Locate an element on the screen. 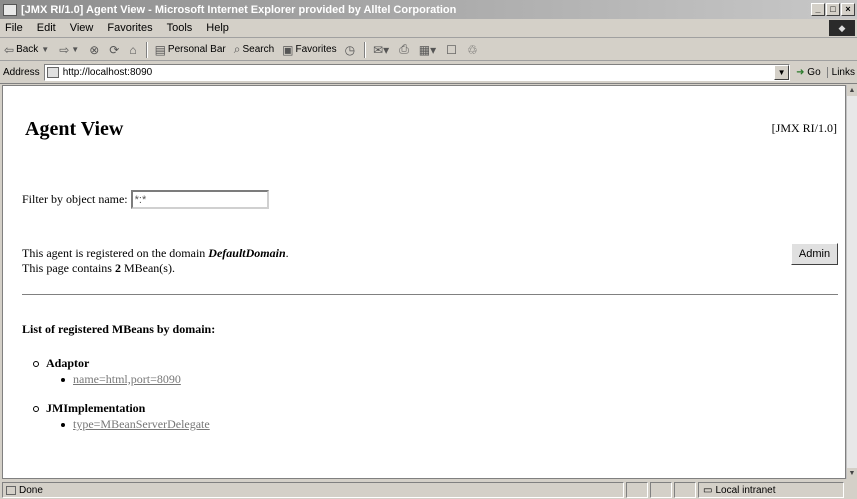 The image size is (857, 499). links-button: Links is located at coordinates (841, 72).